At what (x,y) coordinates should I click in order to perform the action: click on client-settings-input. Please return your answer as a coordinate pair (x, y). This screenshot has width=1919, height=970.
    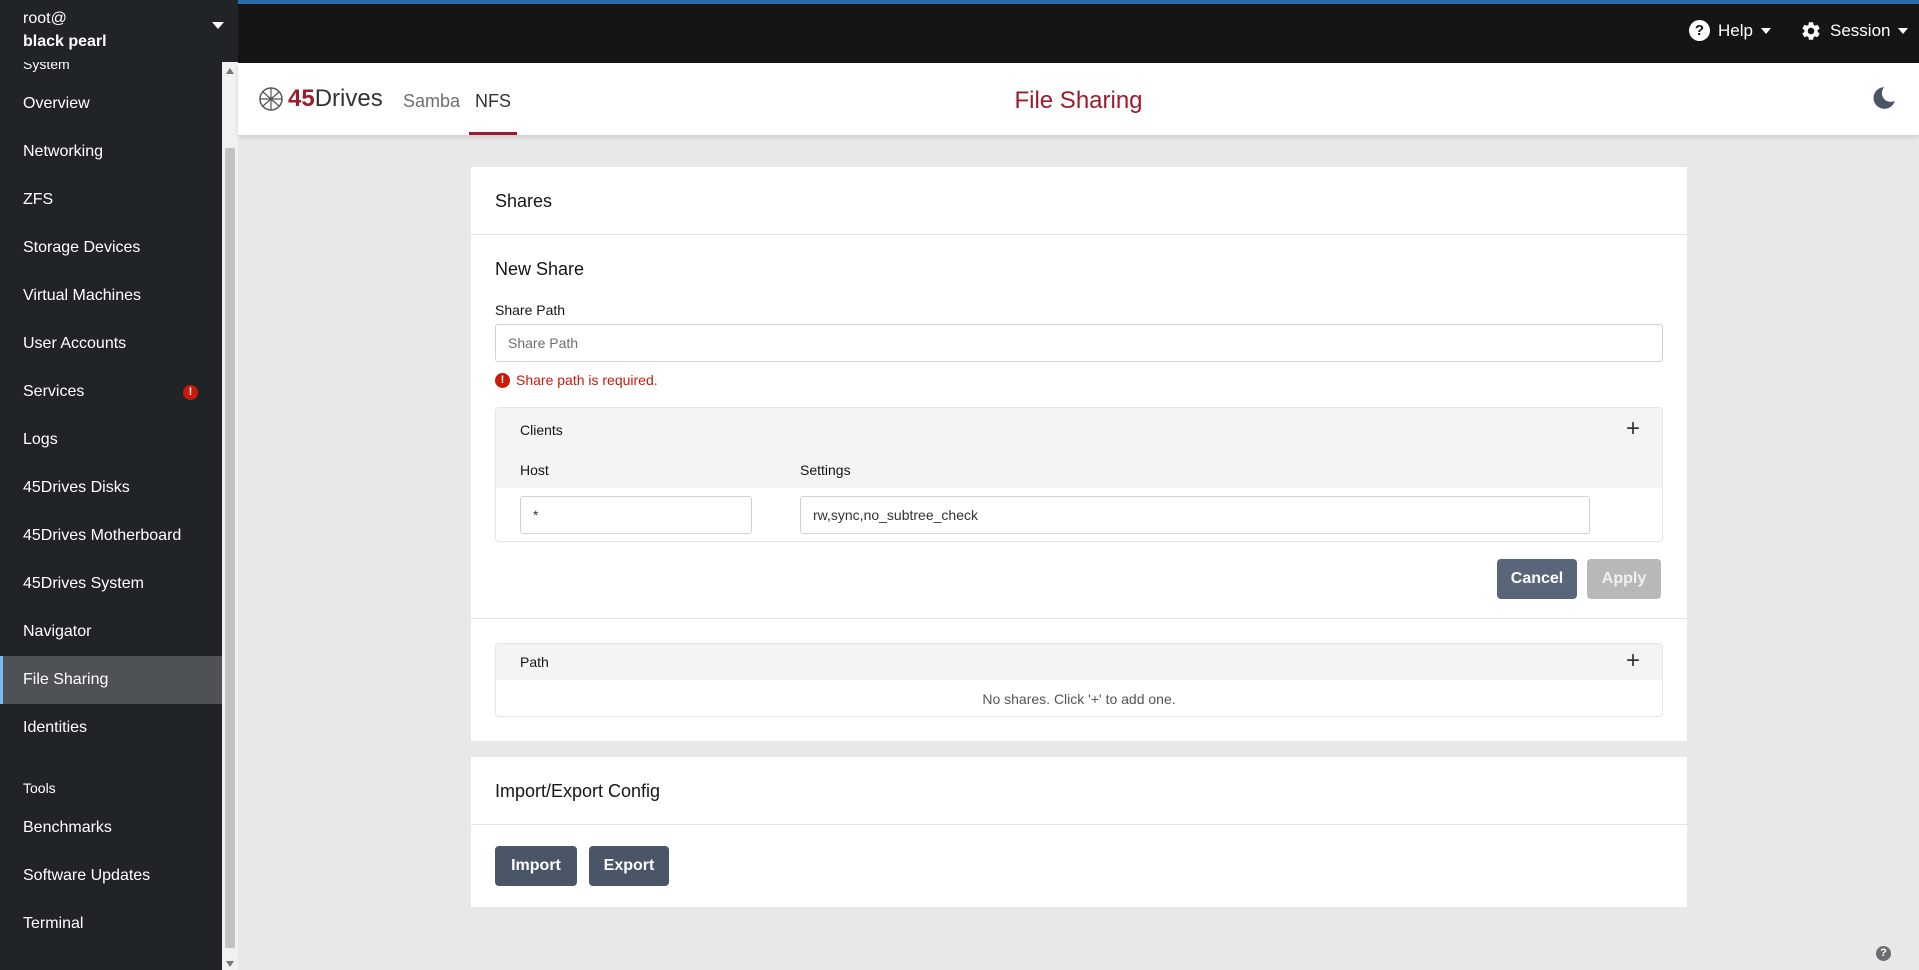
    Looking at the image, I should click on (1195, 515).